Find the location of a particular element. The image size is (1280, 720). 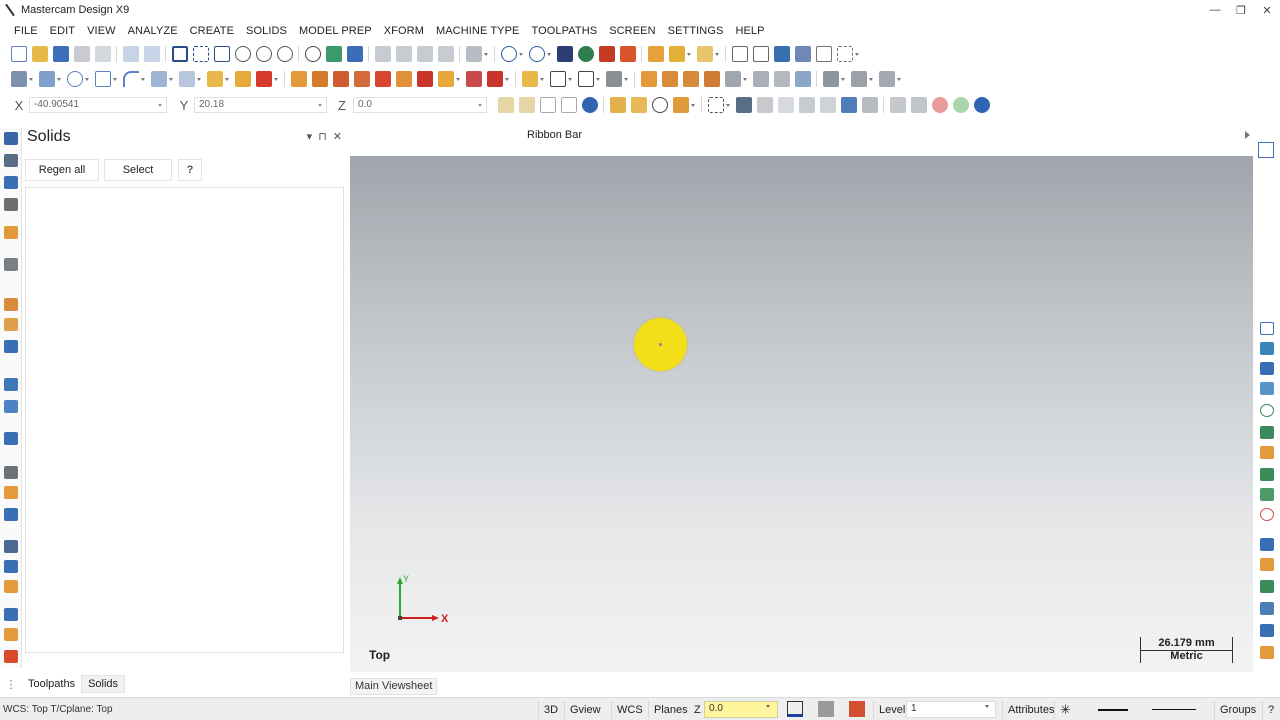

save-icon is located at coordinates (60, 54).